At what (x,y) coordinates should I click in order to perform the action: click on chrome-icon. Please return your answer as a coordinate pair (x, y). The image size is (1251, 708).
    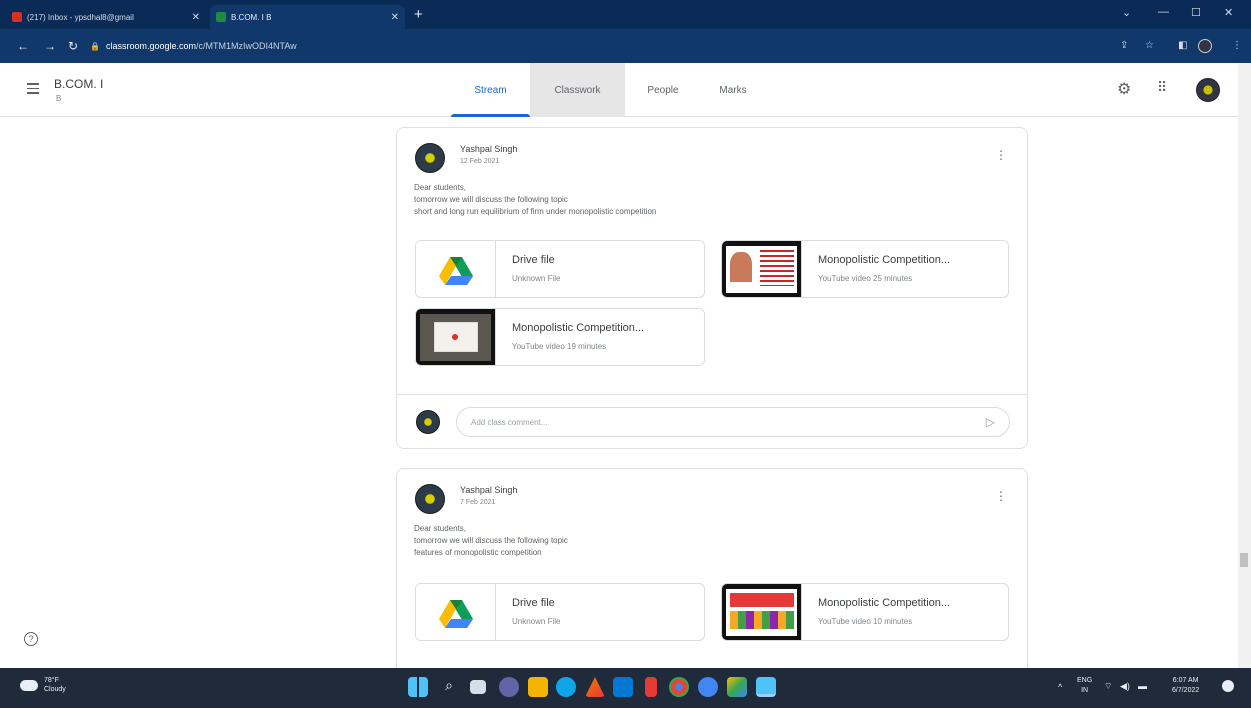
    Looking at the image, I should click on (679, 687).